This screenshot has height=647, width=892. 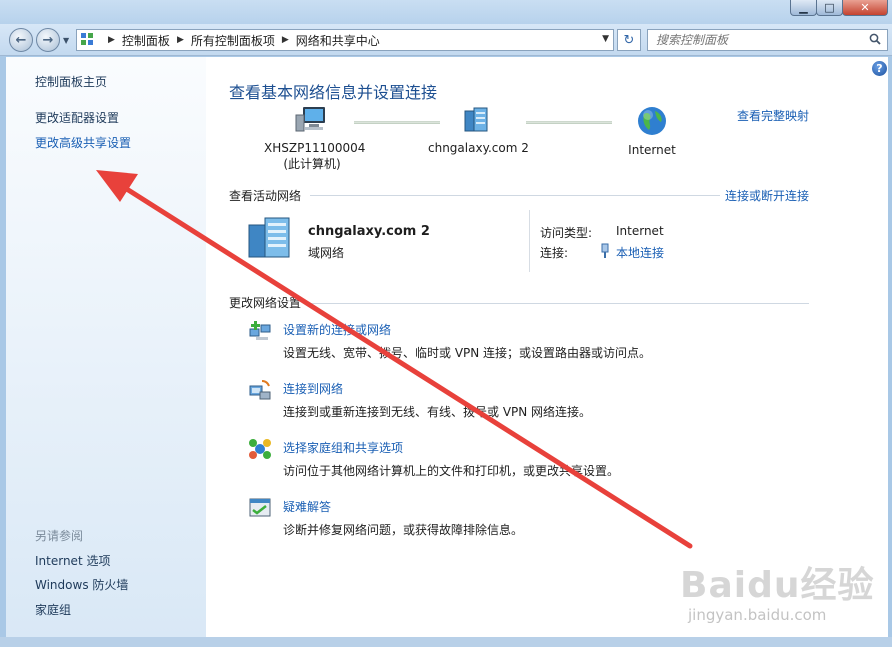 What do you see at coordinates (66, 40) in the screenshot?
I see `recent-pages-dropdown: ▼` at bounding box center [66, 40].